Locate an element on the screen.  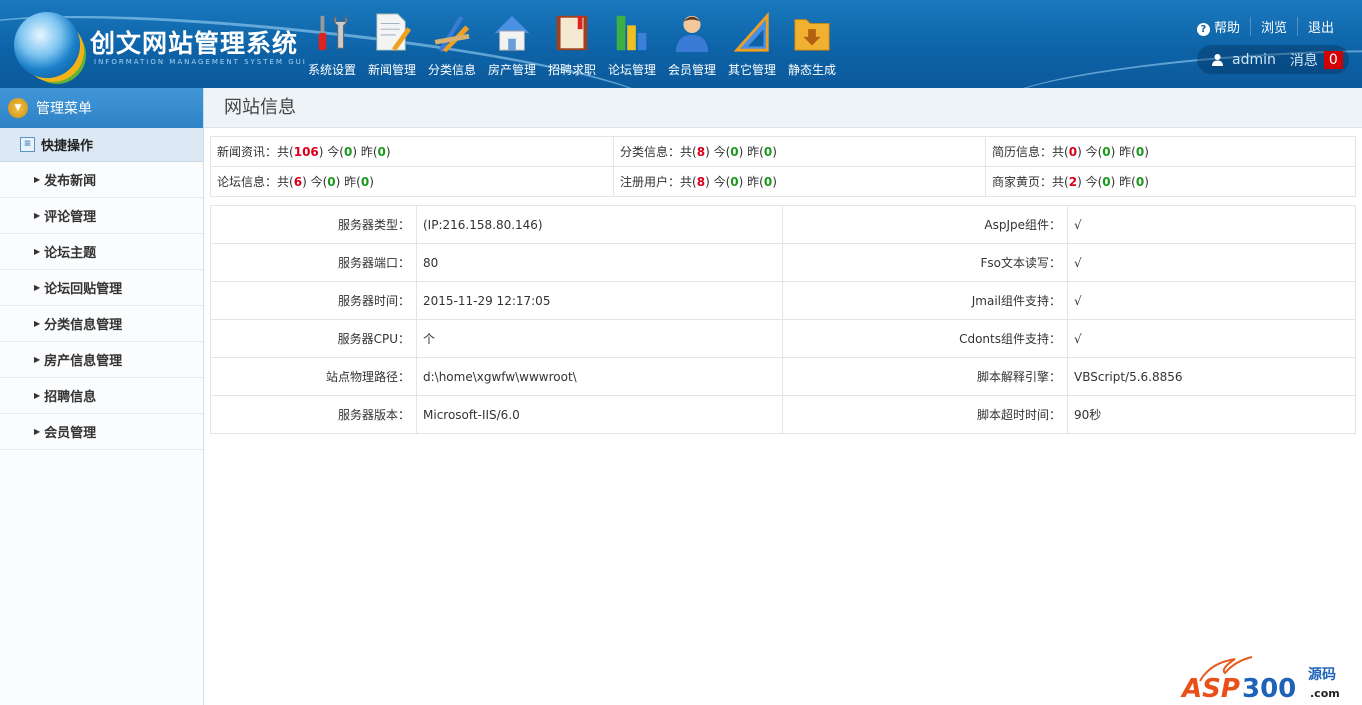
stat-total: 0 is located at coordinates (1073, 152).